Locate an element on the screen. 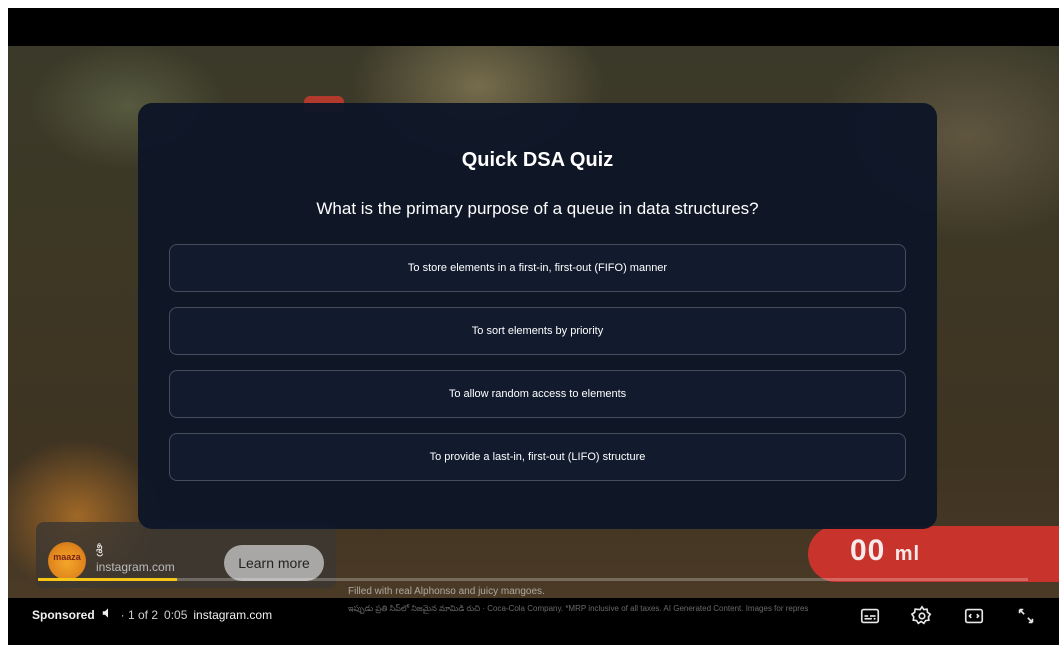  learn-more-button: Learn more is located at coordinates (274, 563).